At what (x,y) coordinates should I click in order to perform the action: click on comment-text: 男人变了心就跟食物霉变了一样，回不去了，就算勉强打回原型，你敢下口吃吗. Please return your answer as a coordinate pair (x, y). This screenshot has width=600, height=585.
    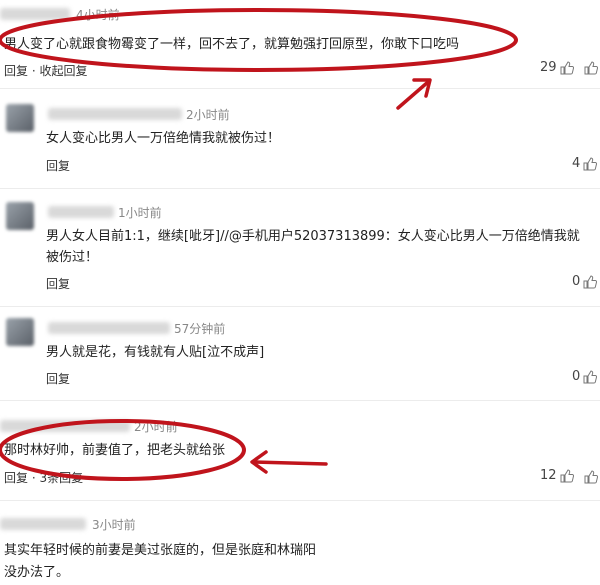
    Looking at the image, I should click on (232, 44).